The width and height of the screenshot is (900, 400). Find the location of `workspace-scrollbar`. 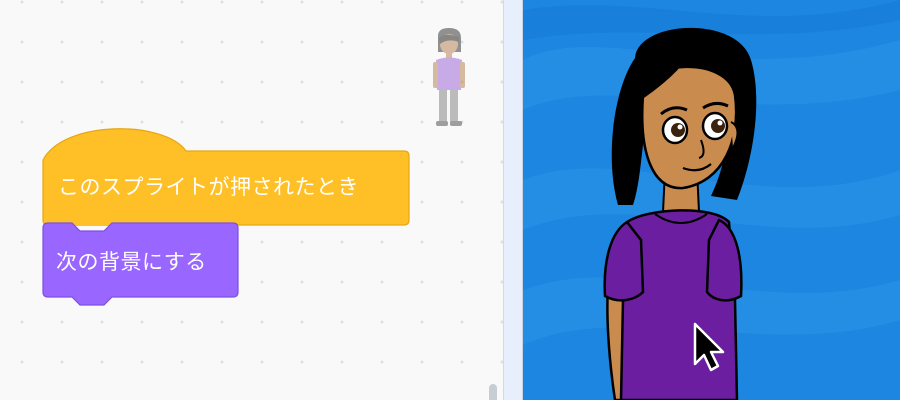

workspace-scrollbar is located at coordinates (493, 392).